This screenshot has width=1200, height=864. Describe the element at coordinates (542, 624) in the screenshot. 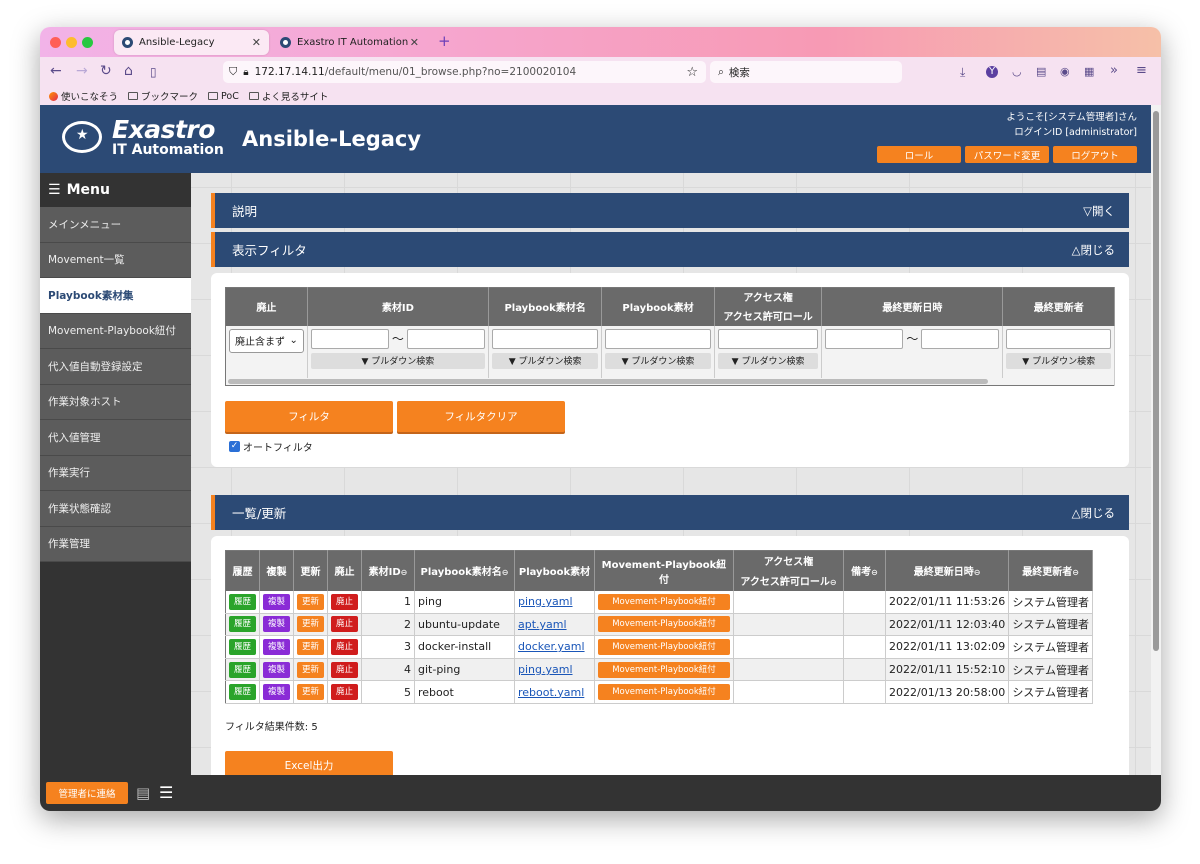

I see `playbook-file-link: apt.yaml` at that location.